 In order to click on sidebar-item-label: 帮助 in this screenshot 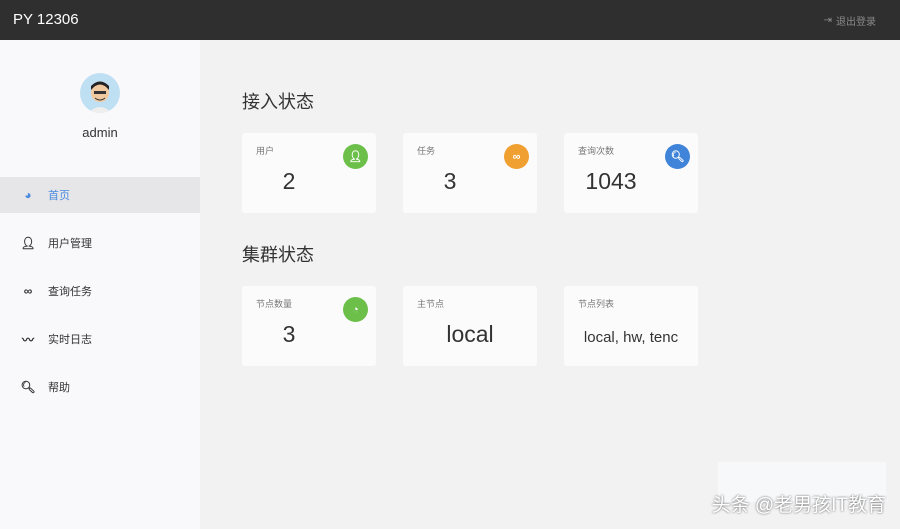, I will do `click(59, 388)`.